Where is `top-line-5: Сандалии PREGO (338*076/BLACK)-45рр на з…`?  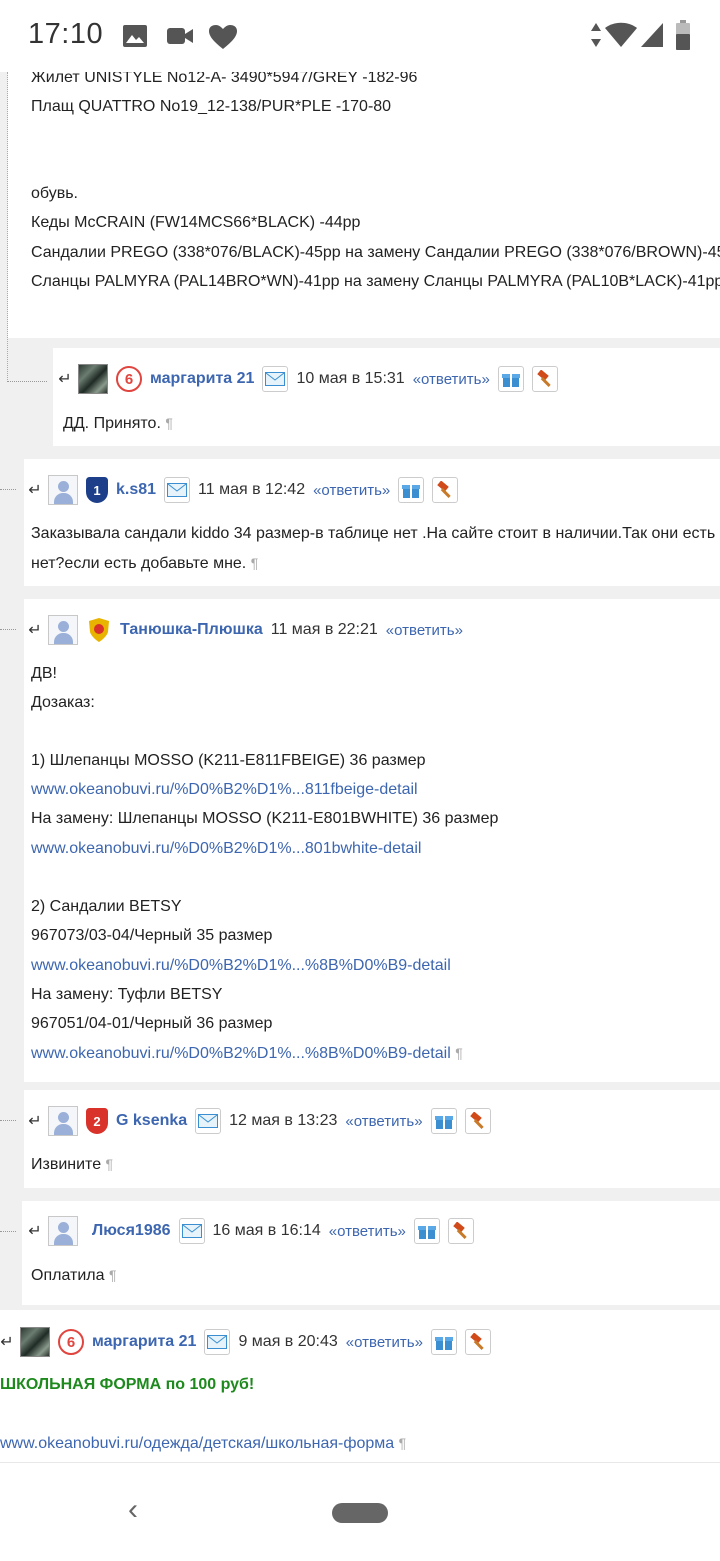 top-line-5: Сандалии PREGO (338*076/BLACK)-45рр на з… is located at coordinates (375, 252).